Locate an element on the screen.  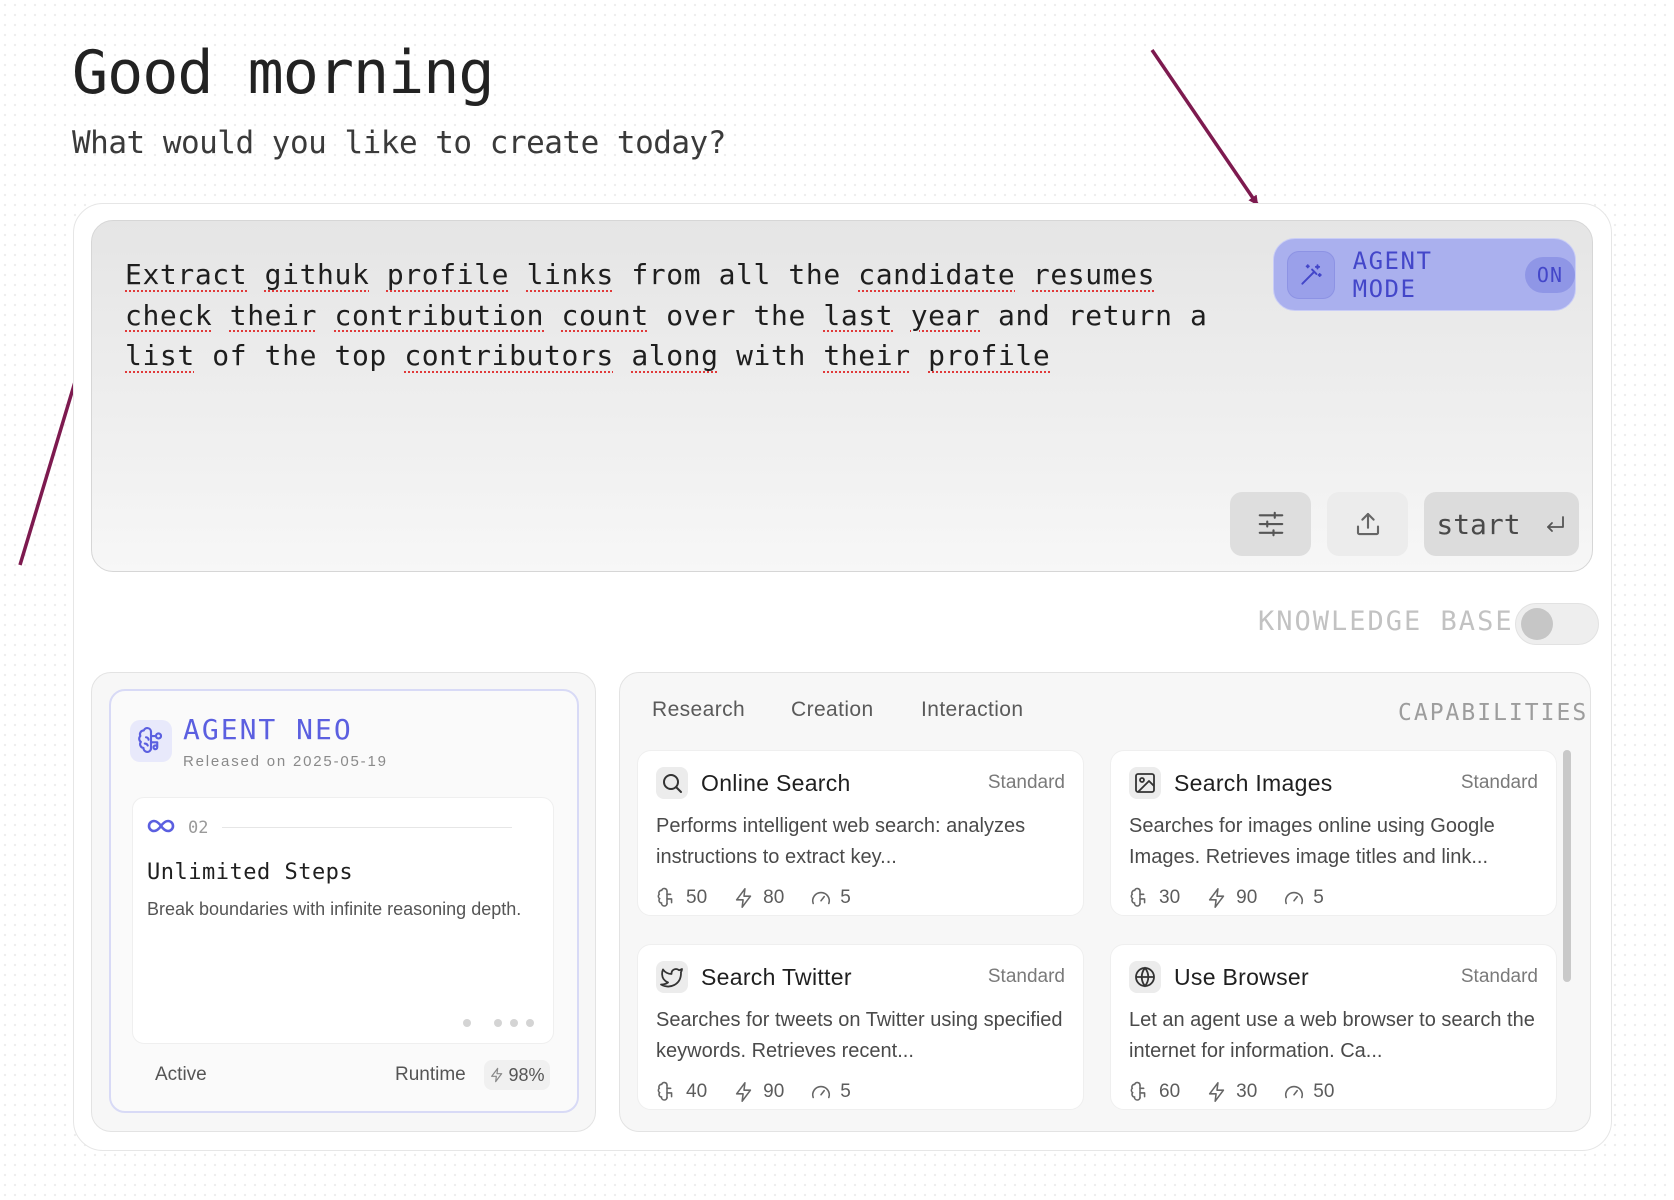
misspelled-word: contributors is located at coordinates (509, 355).